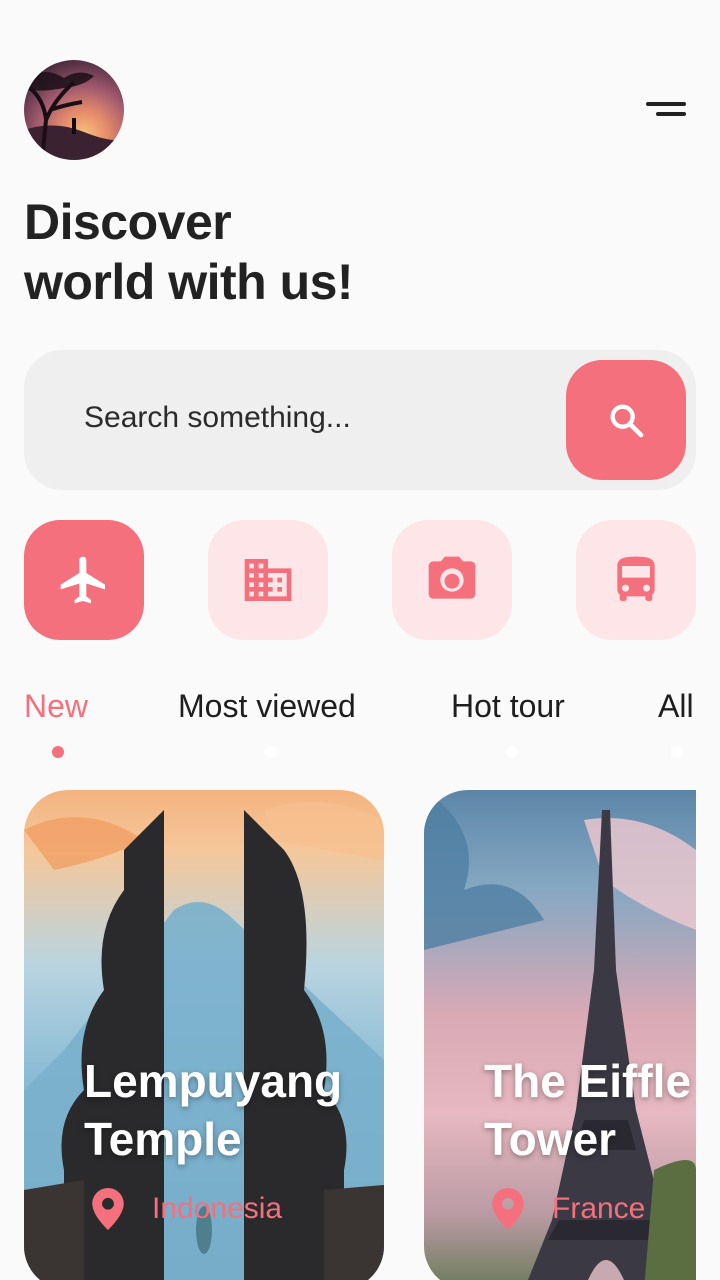 The height and width of the screenshot is (1280, 720). I want to click on search-input, so click(319, 418).